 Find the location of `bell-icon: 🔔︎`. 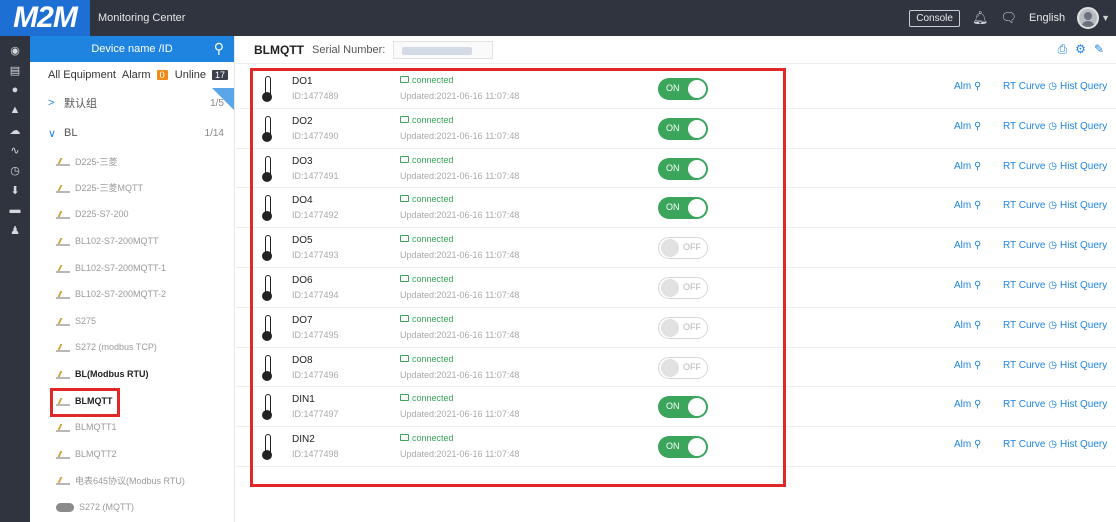

bell-icon: 🔔︎ is located at coordinates (980, 18).